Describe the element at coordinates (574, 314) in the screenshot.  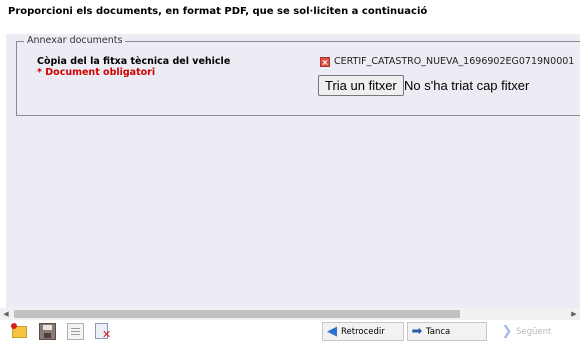
I see `scroll-right-arrow: ▶` at that location.